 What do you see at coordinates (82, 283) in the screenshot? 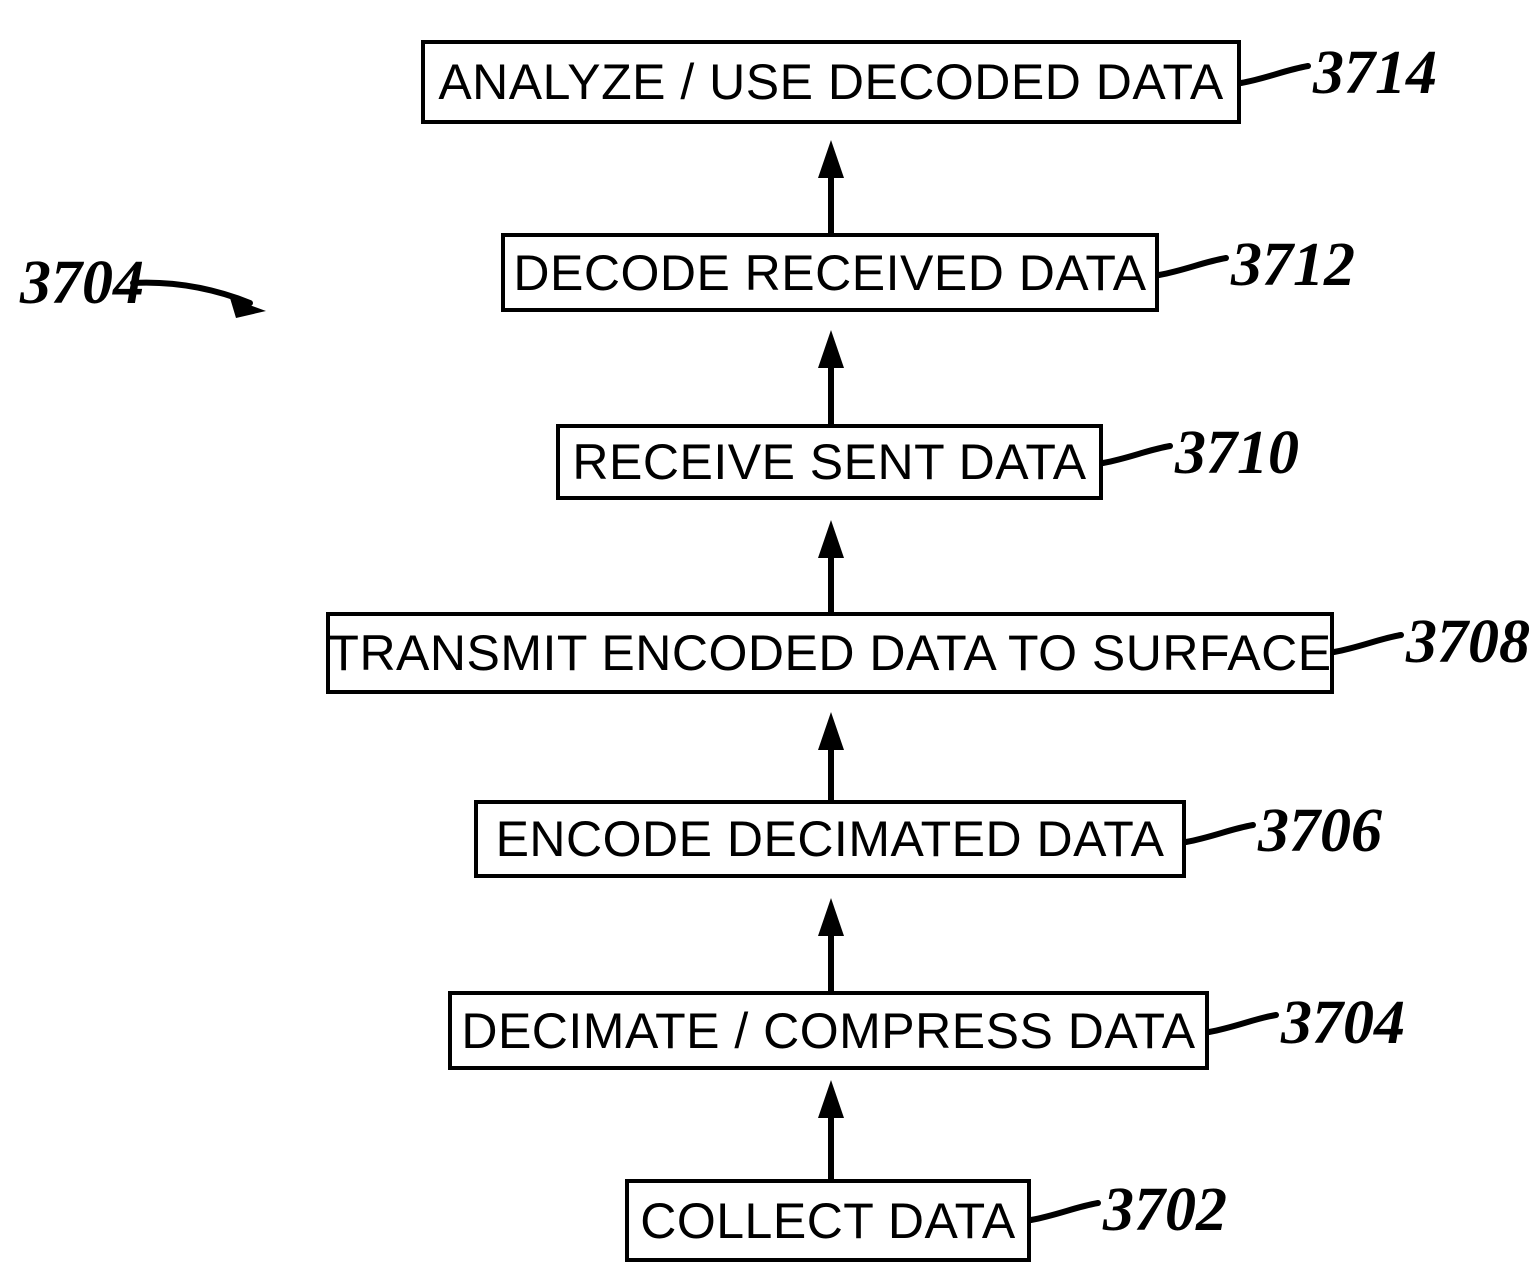
I see `figure-ref-3704: 3704` at bounding box center [82, 283].